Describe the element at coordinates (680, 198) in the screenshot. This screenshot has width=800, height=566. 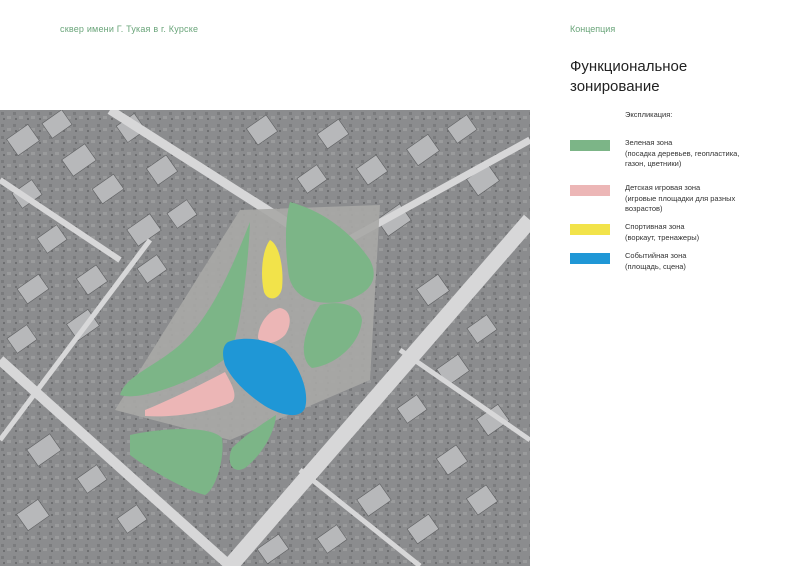
I see `legend-detail: (игровые площадки для разных` at that location.